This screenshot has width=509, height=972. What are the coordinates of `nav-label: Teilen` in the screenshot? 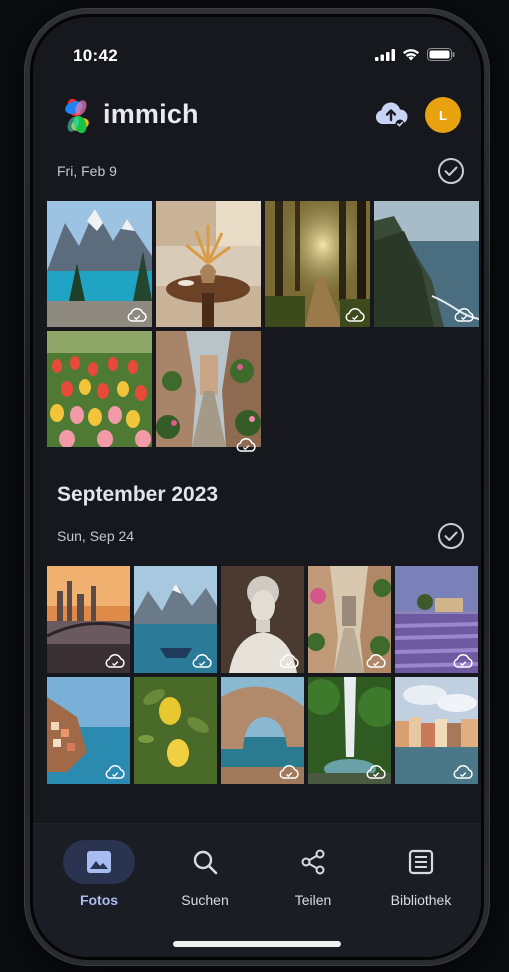 It's located at (313, 900).